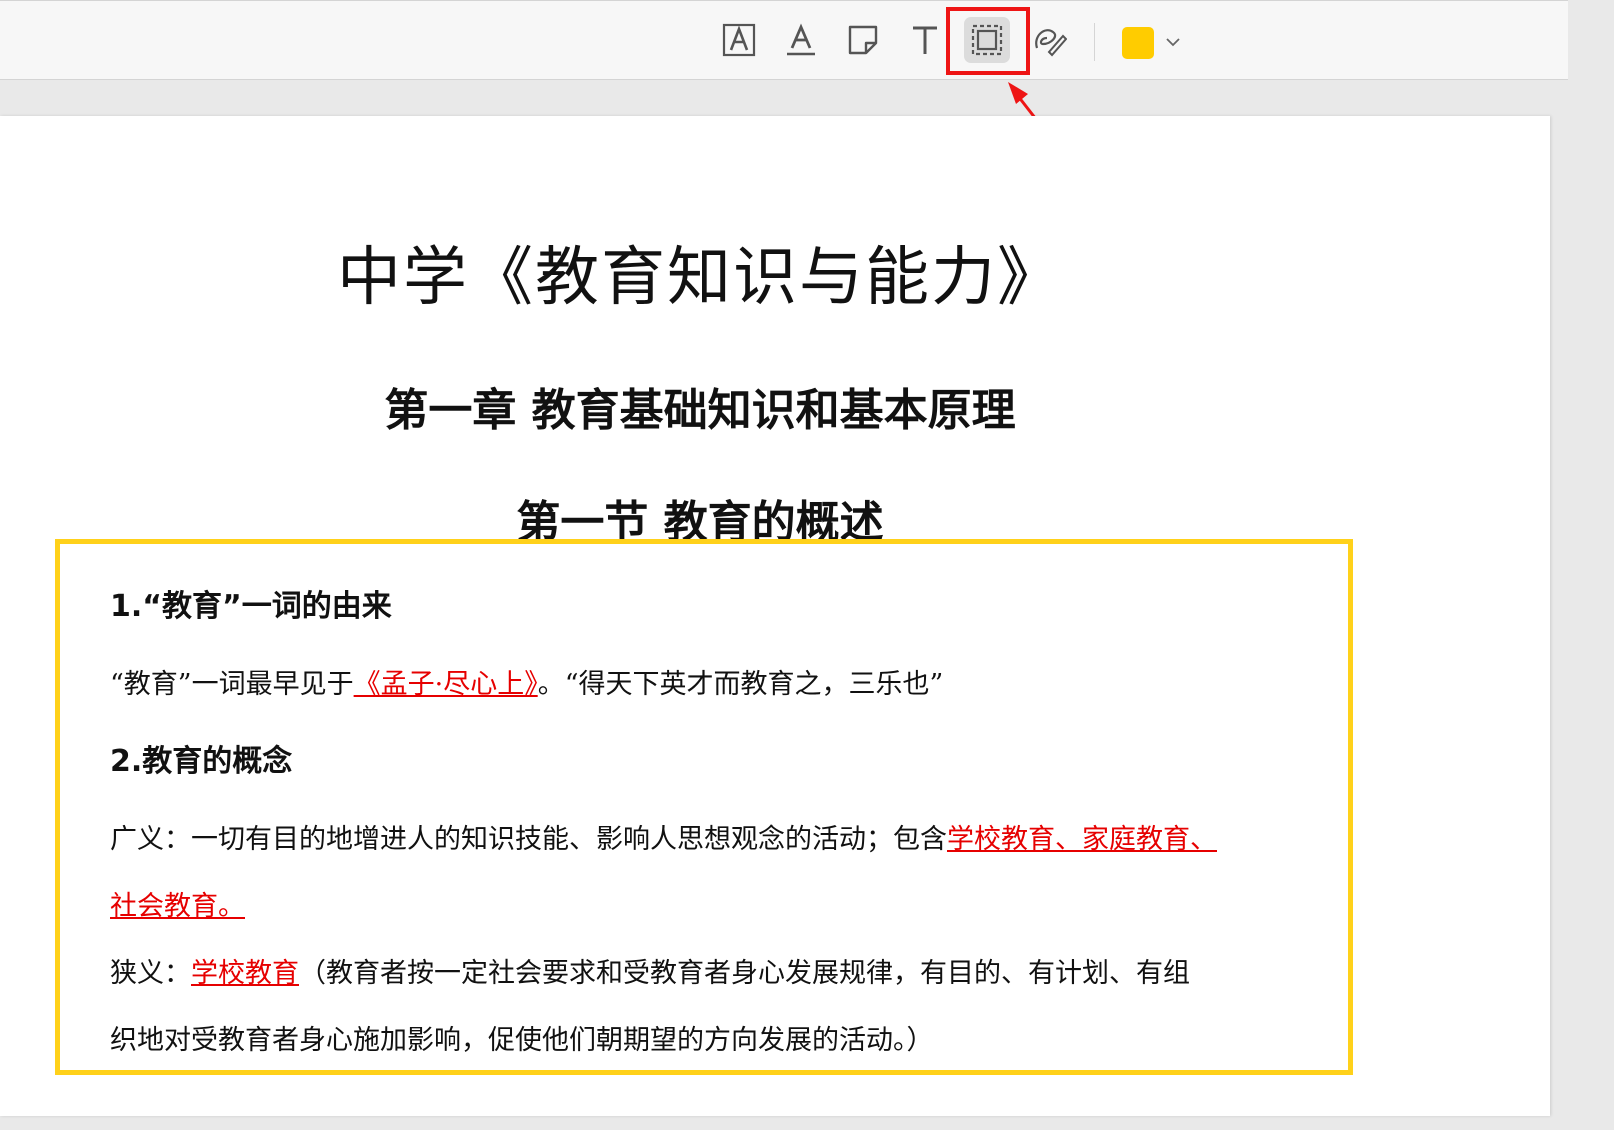 The width and height of the screenshot is (1614, 1130). What do you see at coordinates (988, 41) in the screenshot?
I see `highlight-annotation-box` at bounding box center [988, 41].